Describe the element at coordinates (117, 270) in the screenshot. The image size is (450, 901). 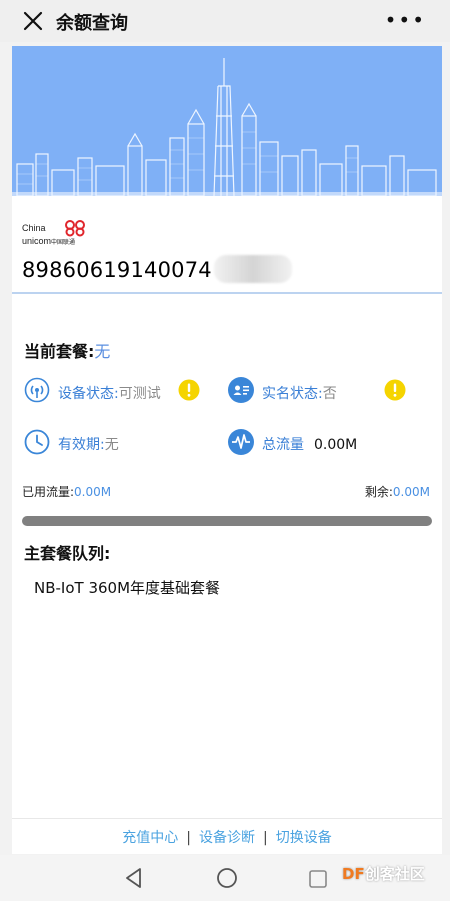
I see `iccid-number: 89860619140074` at that location.